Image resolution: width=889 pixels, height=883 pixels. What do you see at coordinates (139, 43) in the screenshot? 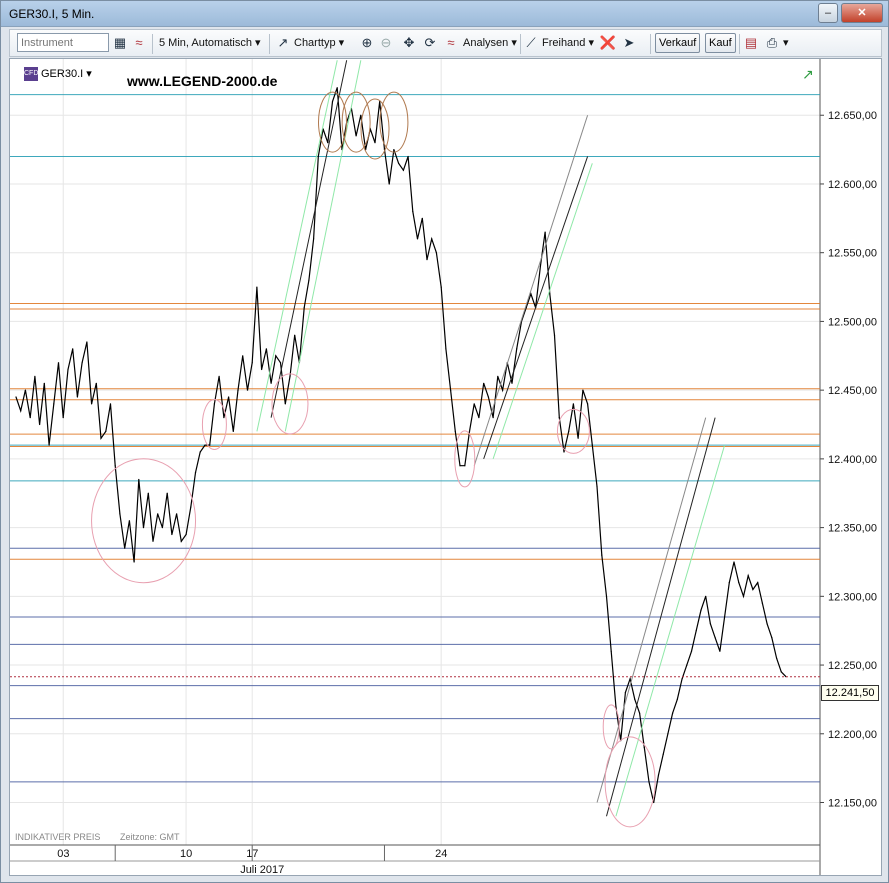
I see `compare-icon: ≈` at bounding box center [139, 43].